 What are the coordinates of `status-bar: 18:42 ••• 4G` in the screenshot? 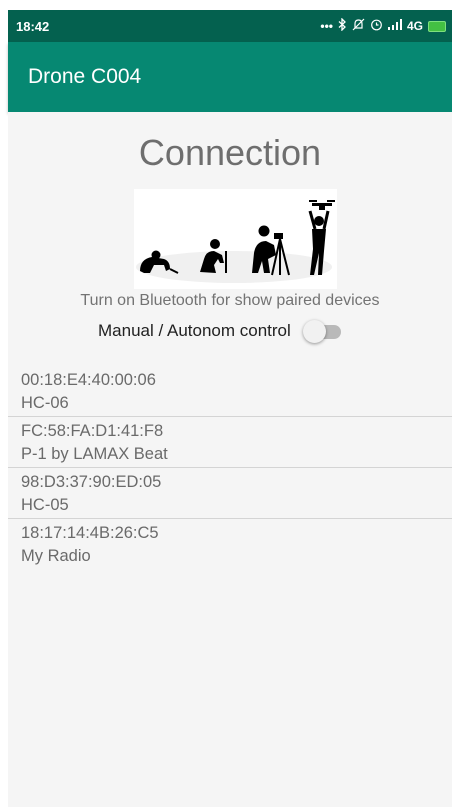 It's located at (230, 26).